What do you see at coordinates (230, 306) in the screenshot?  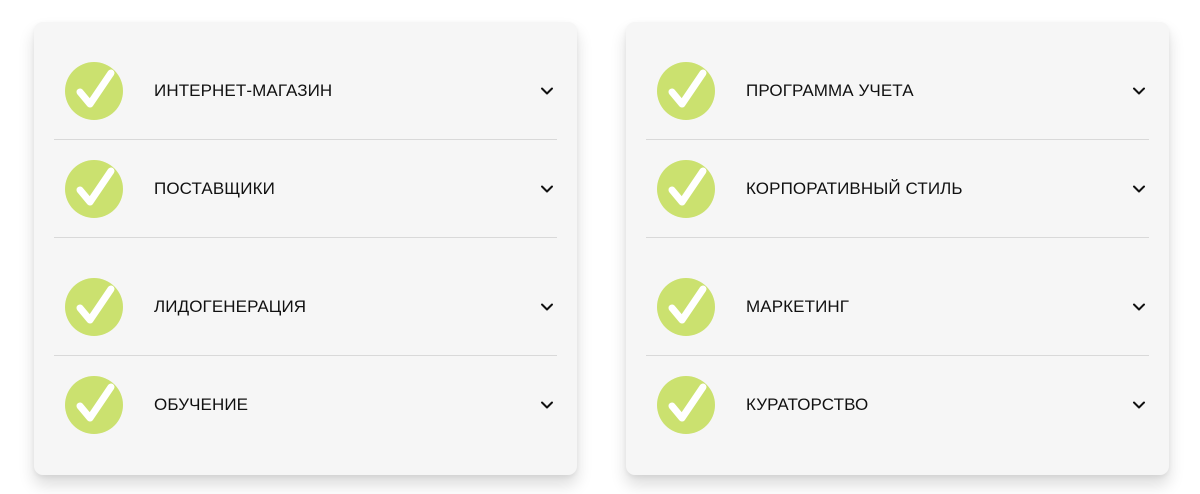 I see `accordion-item-label: ЛИДОГЕНЕРАЦИЯ` at bounding box center [230, 306].